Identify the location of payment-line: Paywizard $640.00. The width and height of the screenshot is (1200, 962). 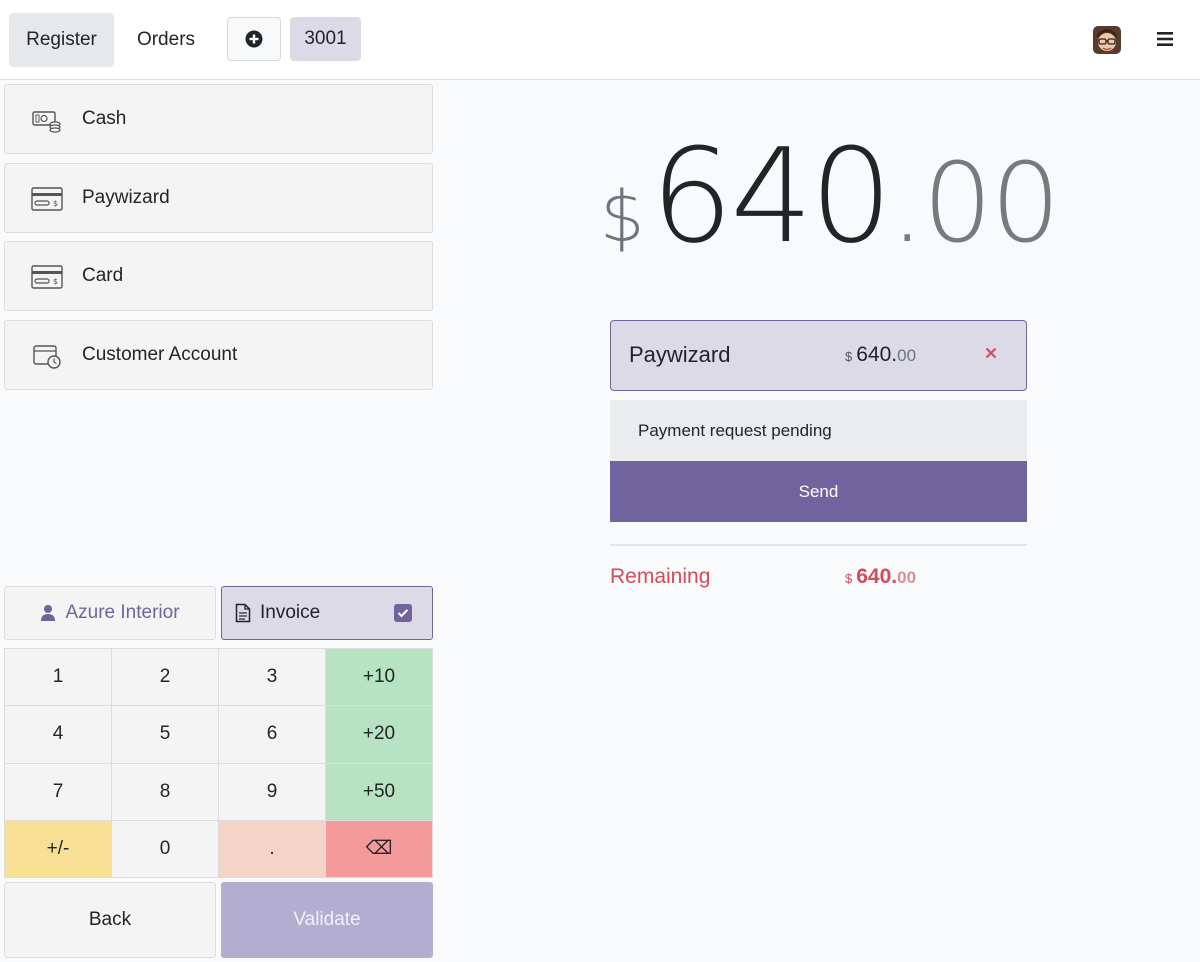
(818, 355).